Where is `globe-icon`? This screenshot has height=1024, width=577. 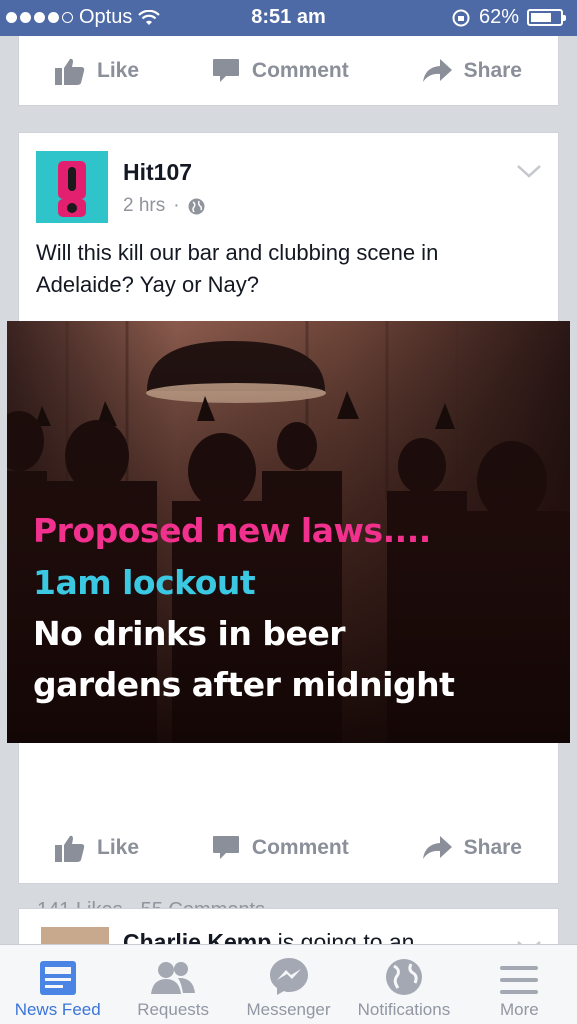 globe-icon is located at coordinates (403, 977).